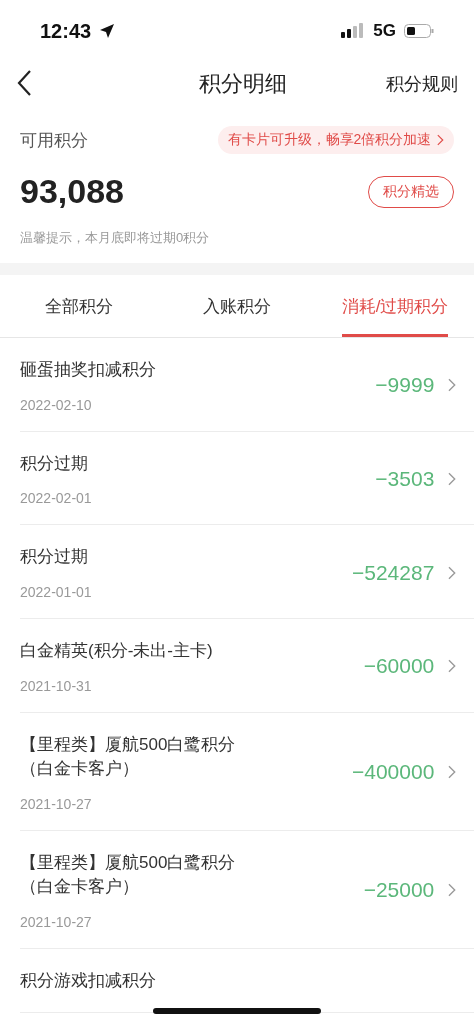 Image resolution: width=474 pixels, height=1025 pixels. I want to click on record-amount: −3503, so click(405, 478).